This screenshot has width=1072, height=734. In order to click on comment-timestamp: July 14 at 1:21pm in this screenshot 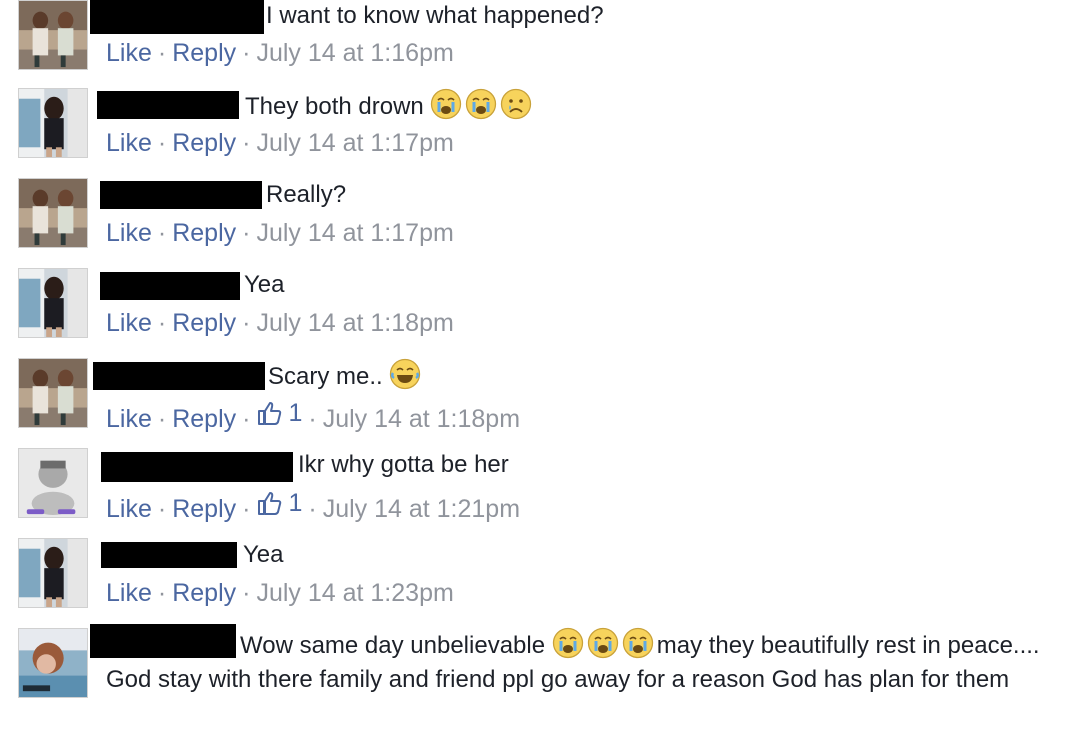, I will do `click(421, 509)`.